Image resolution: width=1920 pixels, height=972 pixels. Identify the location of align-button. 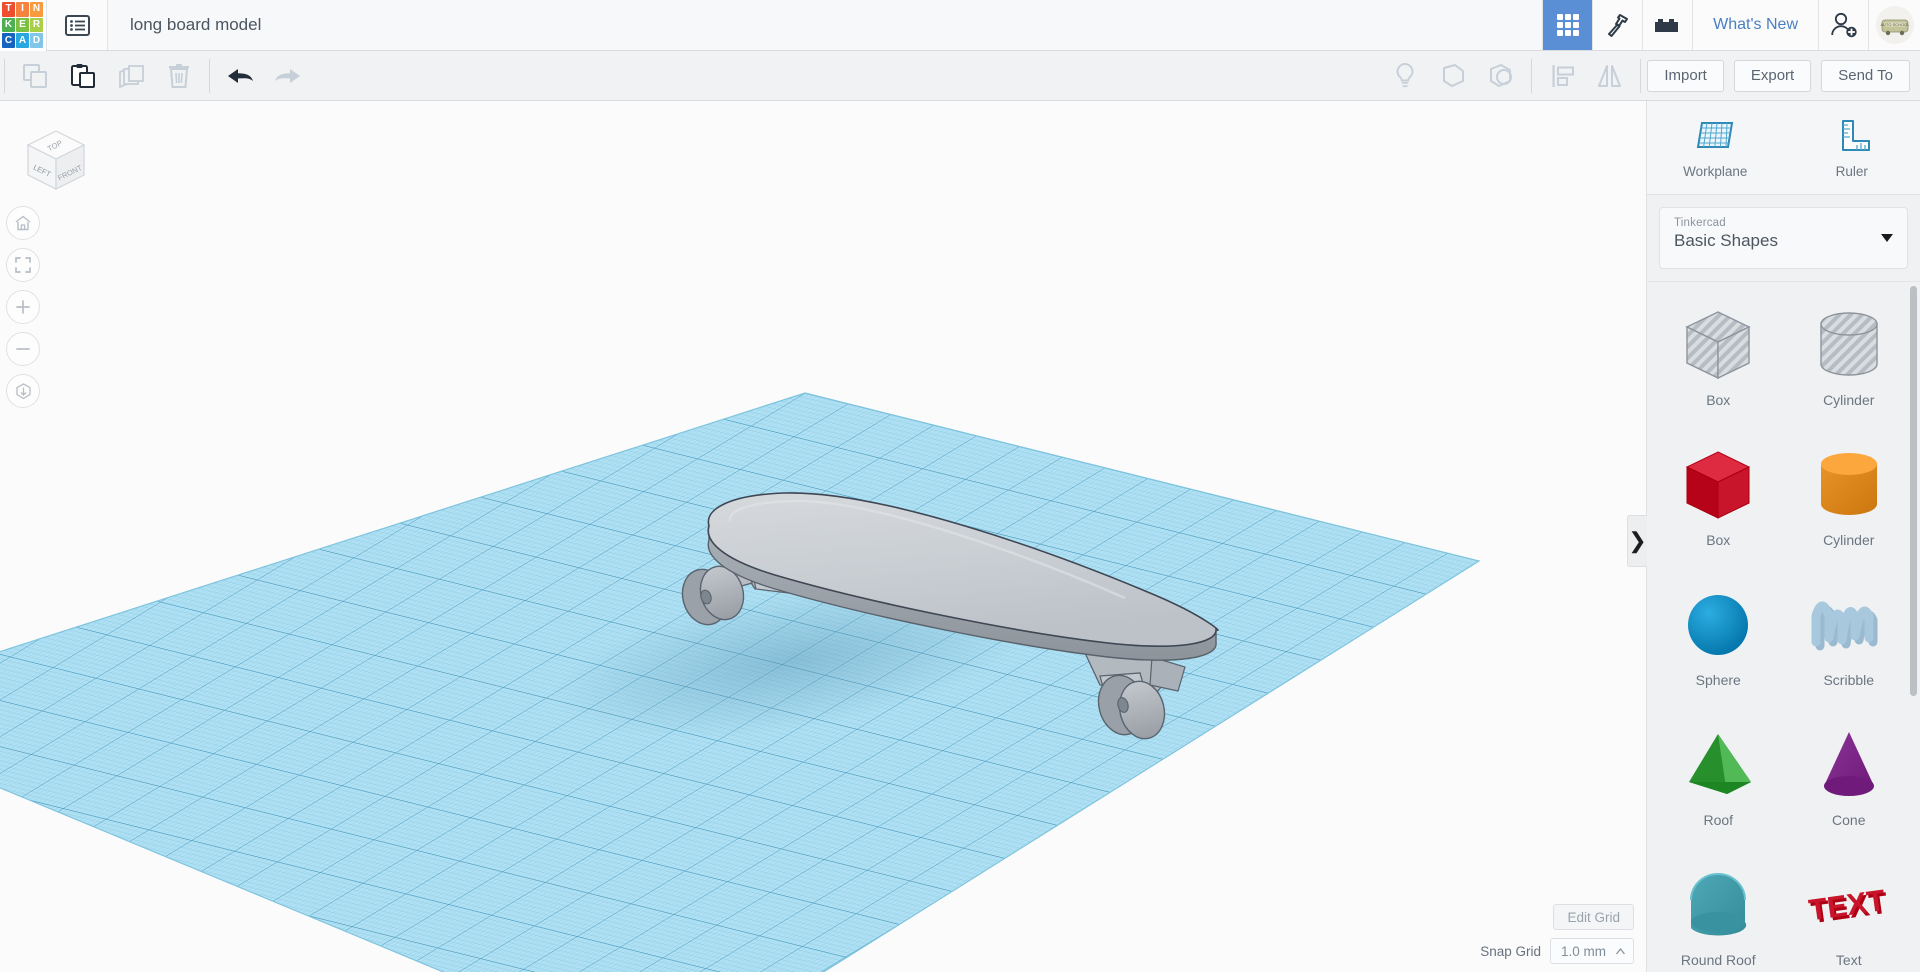
(1562, 76).